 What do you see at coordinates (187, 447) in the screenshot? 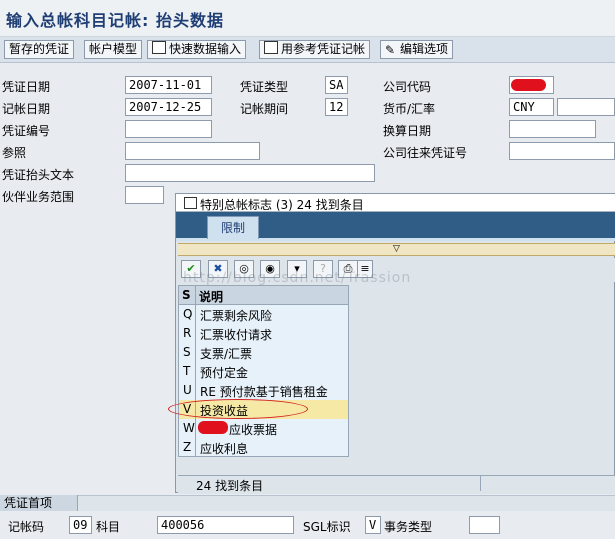
I see `row-key: Z` at bounding box center [187, 447].